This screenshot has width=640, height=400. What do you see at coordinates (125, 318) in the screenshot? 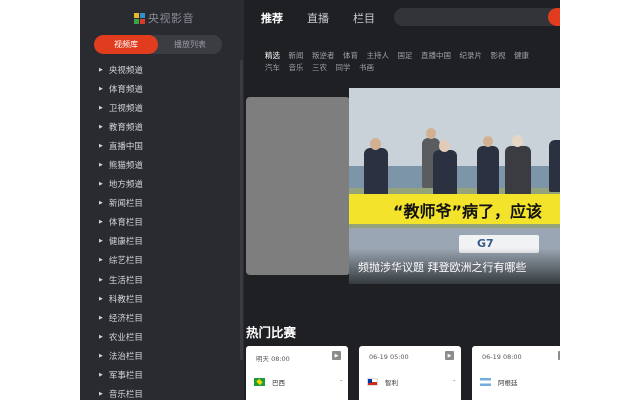
I see `sidebar-item-label: 经济栏目` at bounding box center [125, 318].